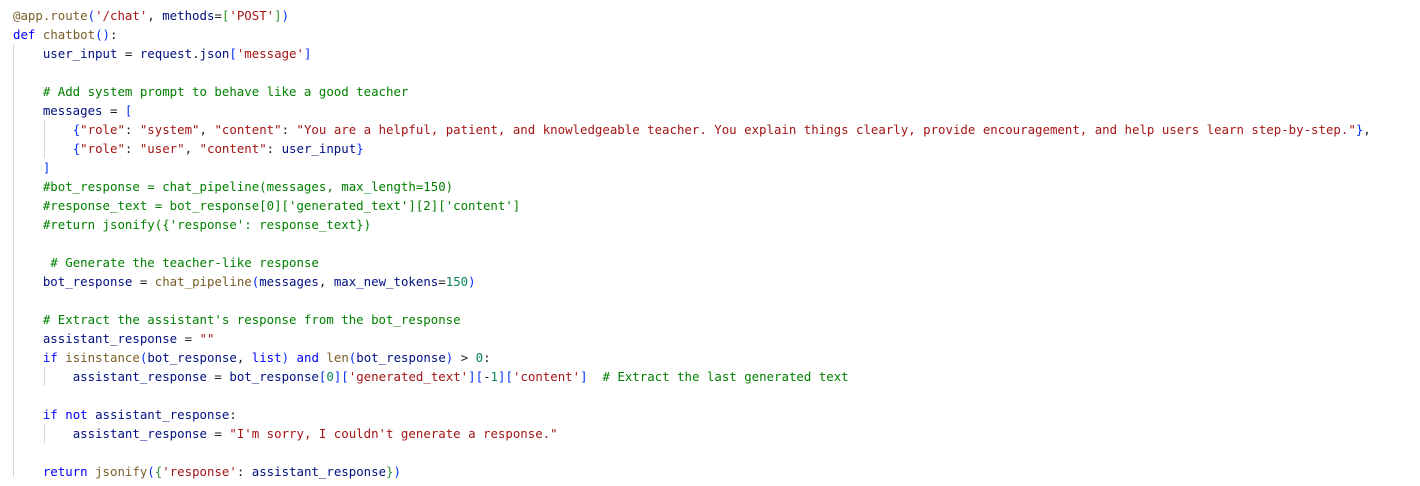 This screenshot has height=486, width=1420. Describe the element at coordinates (457, 281) in the screenshot. I see `code-number: 150` at that location.